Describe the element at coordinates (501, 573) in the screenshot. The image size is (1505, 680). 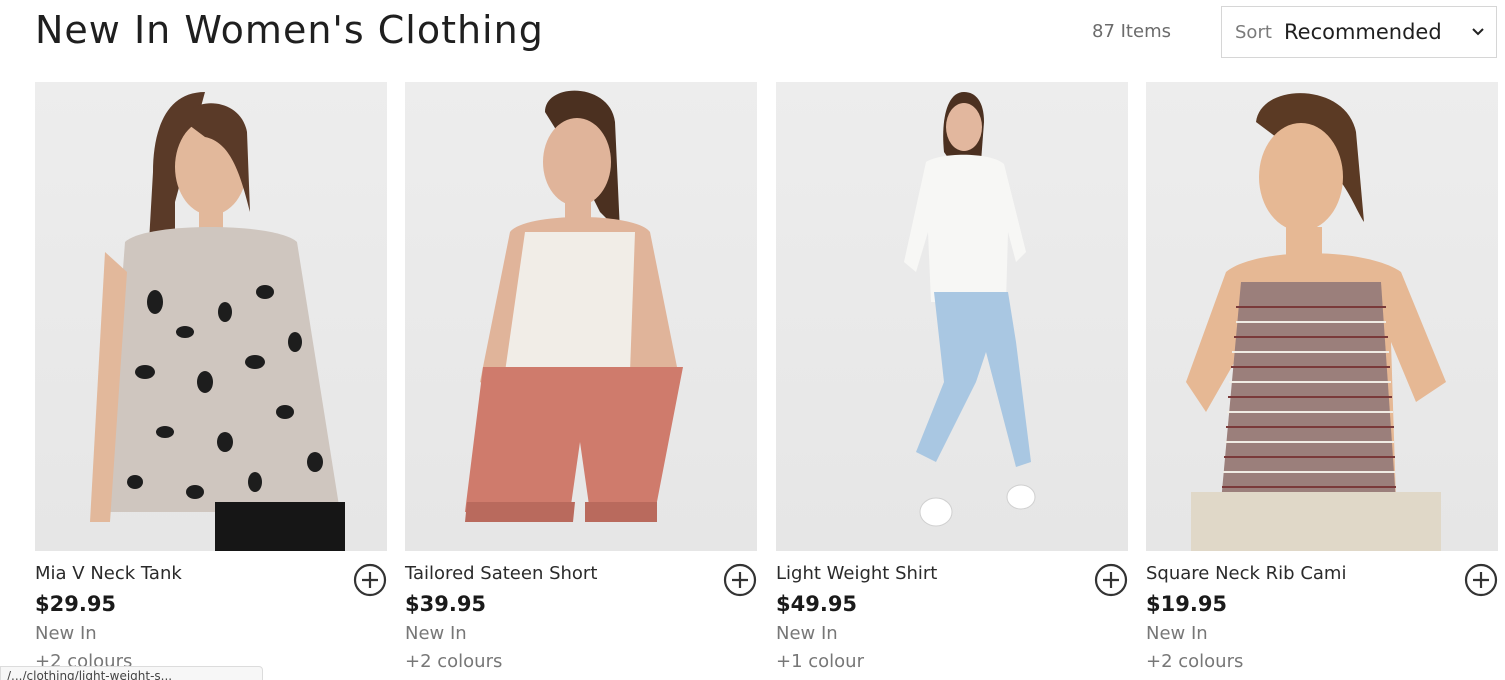
I see `product-name: Tailored Sateen Short` at that location.